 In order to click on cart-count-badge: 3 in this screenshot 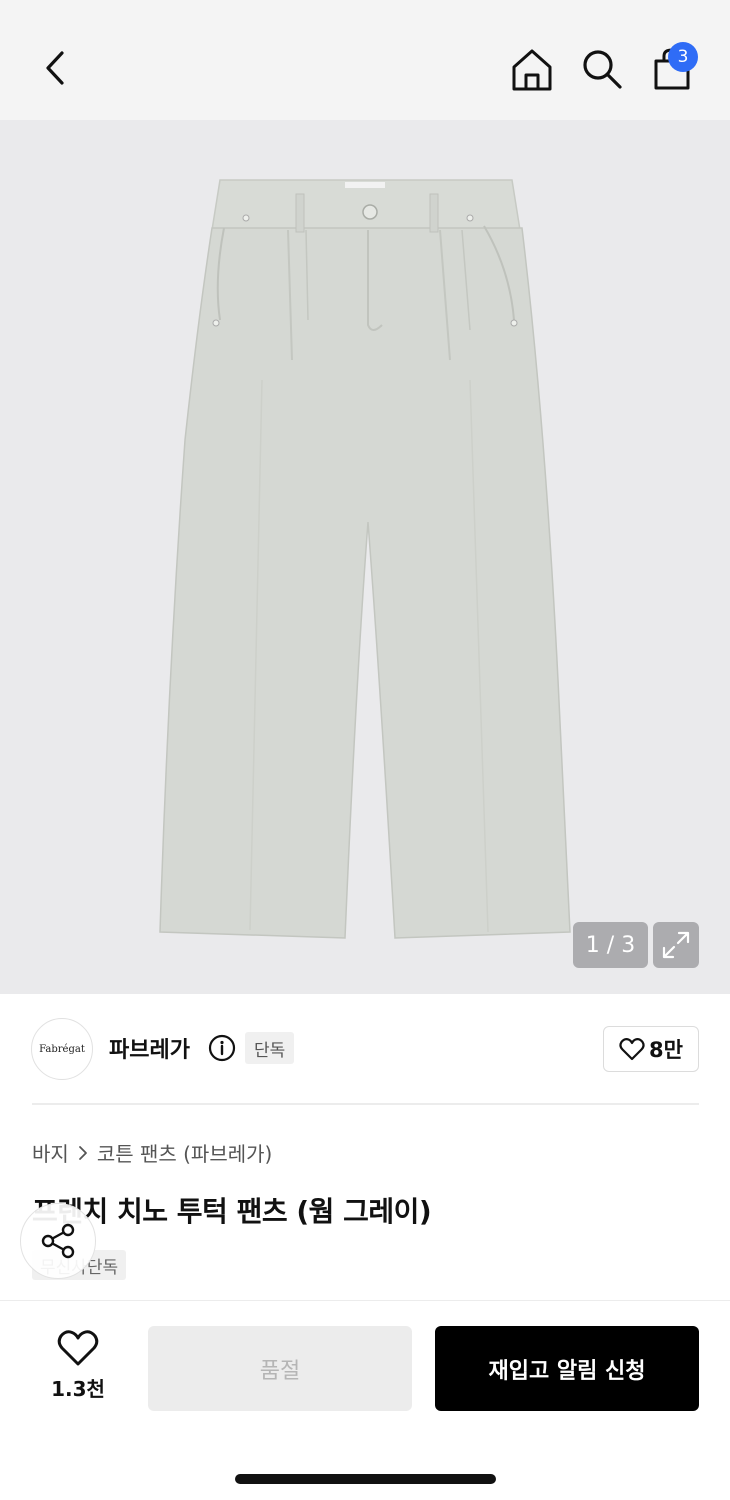, I will do `click(683, 57)`.